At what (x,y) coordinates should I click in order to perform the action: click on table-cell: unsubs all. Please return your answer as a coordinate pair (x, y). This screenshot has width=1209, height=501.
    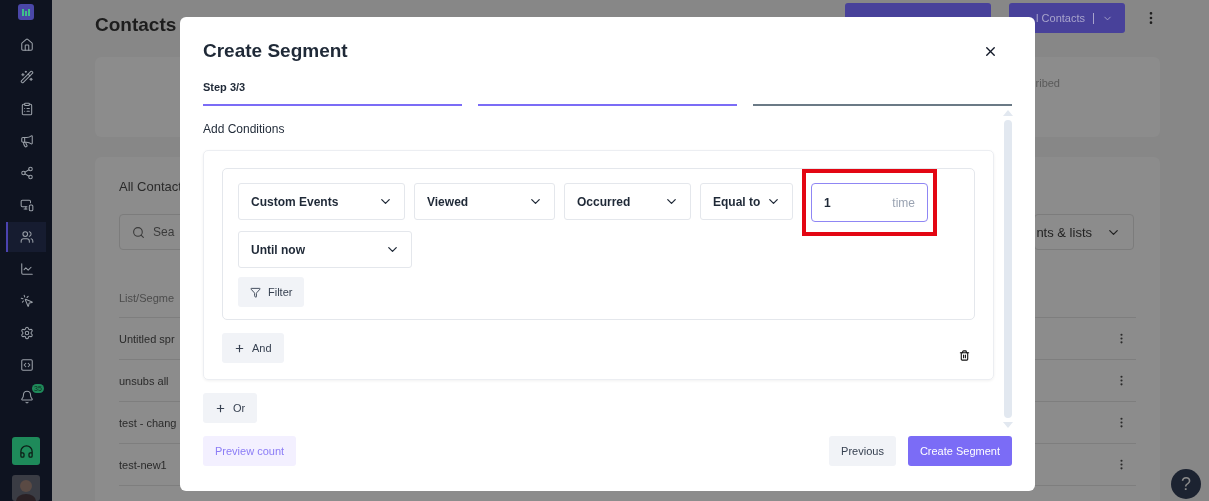
    Looking at the image, I should click on (144, 380).